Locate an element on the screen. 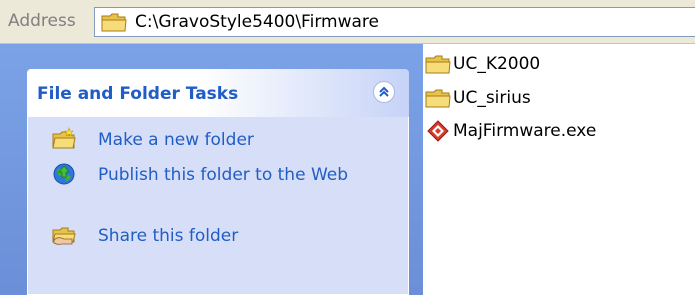  task-item-label: Share this folder is located at coordinates (168, 236).